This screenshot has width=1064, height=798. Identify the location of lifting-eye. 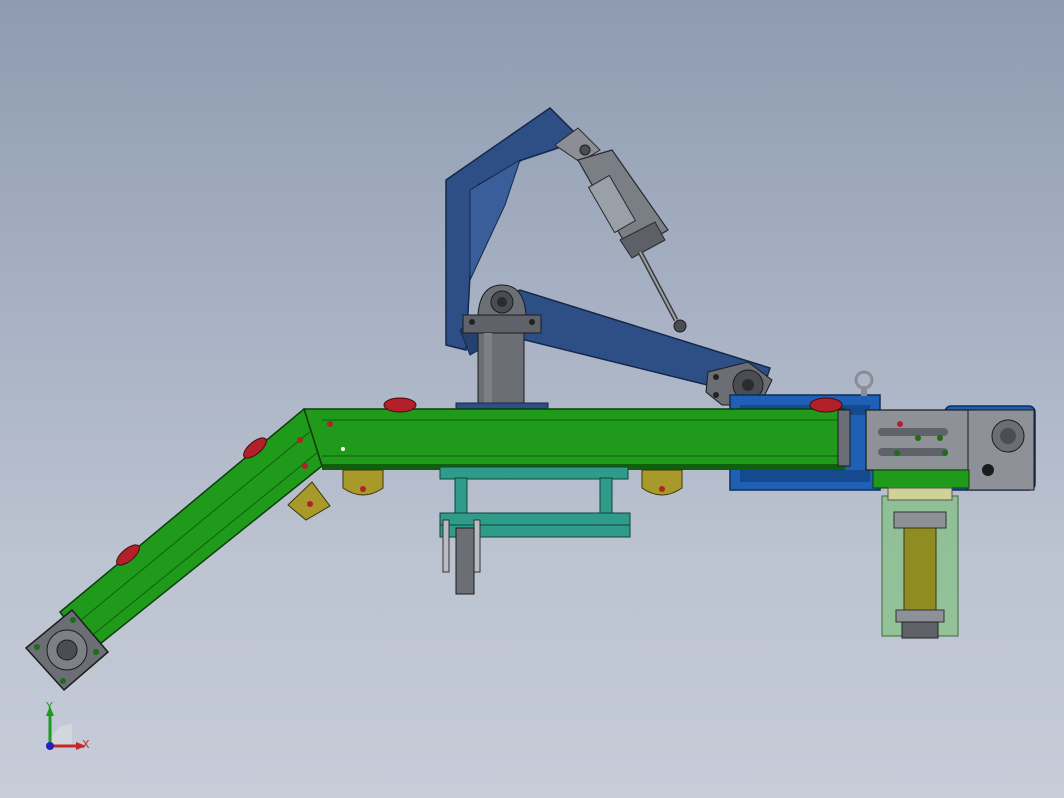
(864, 383).